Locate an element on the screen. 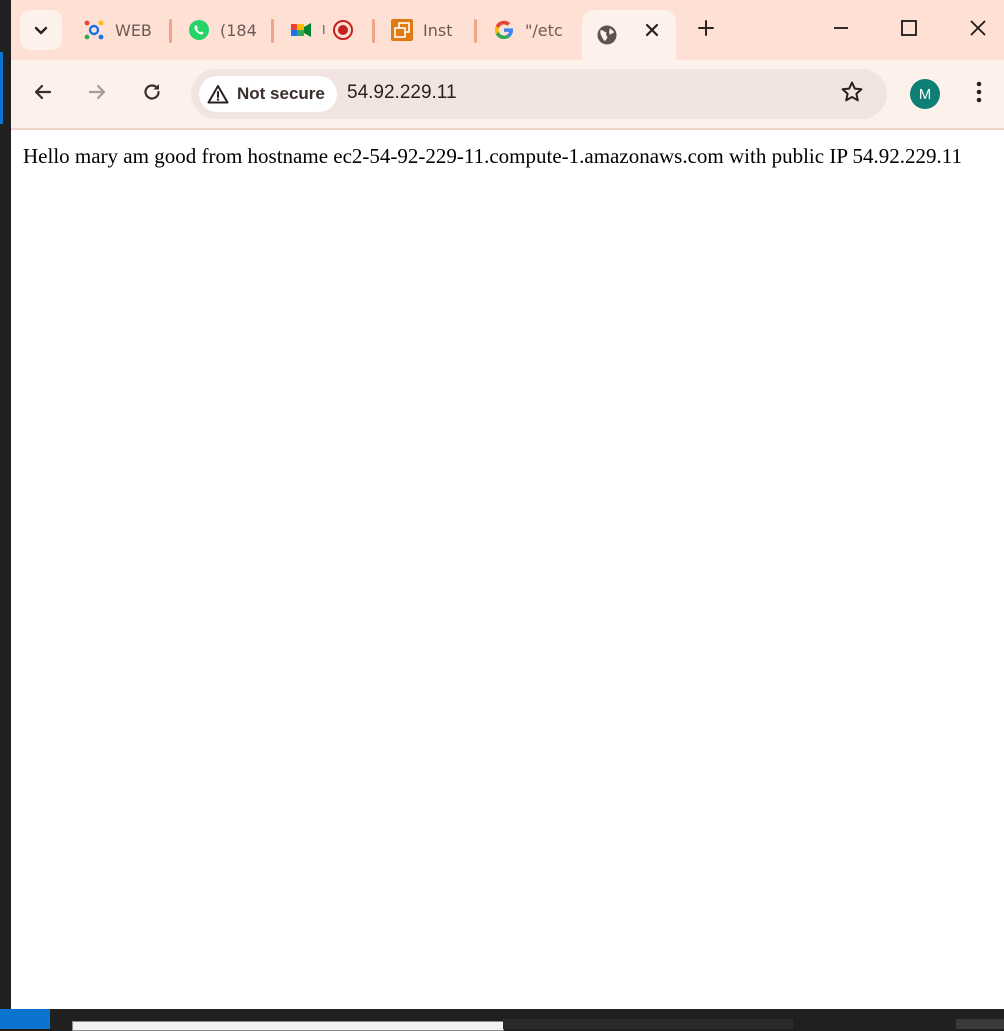 The height and width of the screenshot is (1031, 1004). tab-google-search: "/etc is located at coordinates (528, 30).